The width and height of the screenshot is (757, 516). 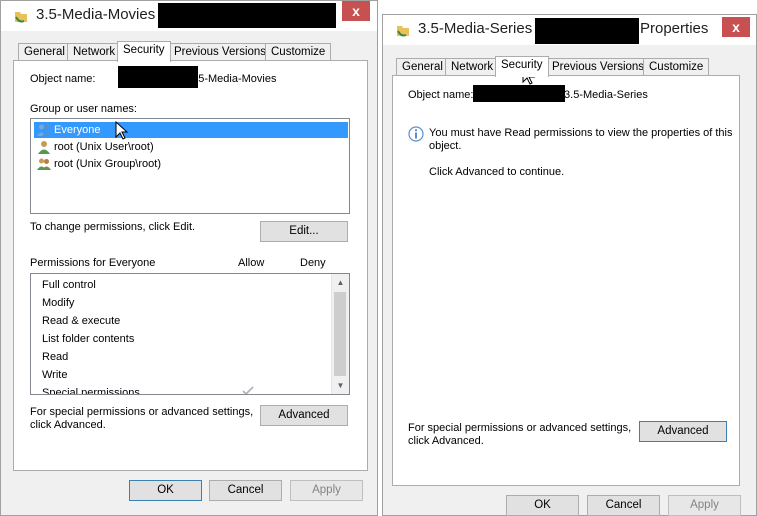 I want to click on scroll-down-icon: ▼, so click(x=340, y=385).